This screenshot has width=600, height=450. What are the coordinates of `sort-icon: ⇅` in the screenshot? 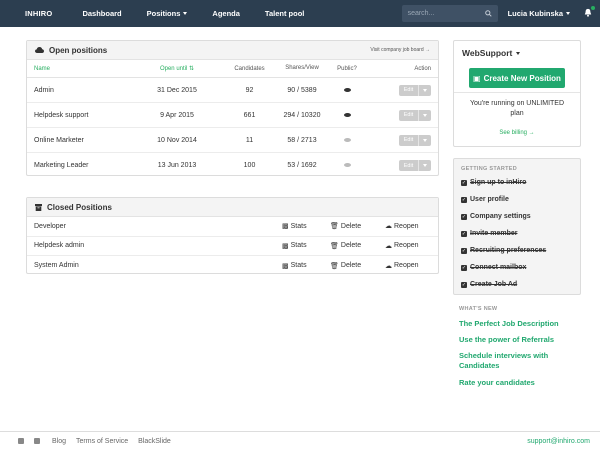 It's located at (192, 69).